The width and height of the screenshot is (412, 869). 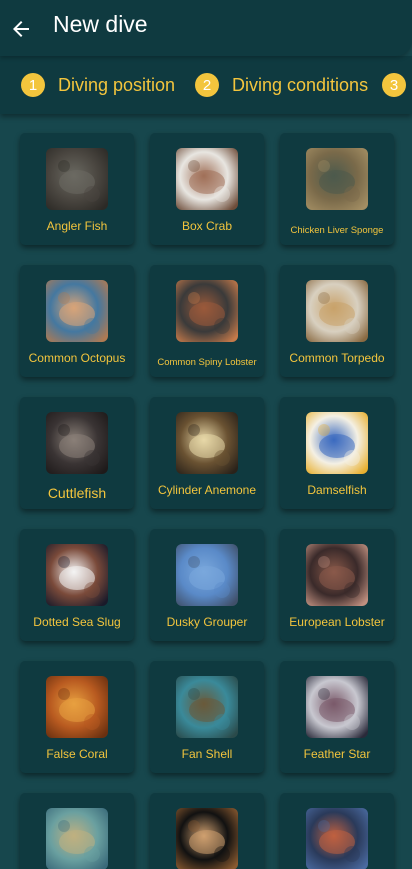 I want to click on species-card: Dotted Sea Slug, so click(x=77, y=585).